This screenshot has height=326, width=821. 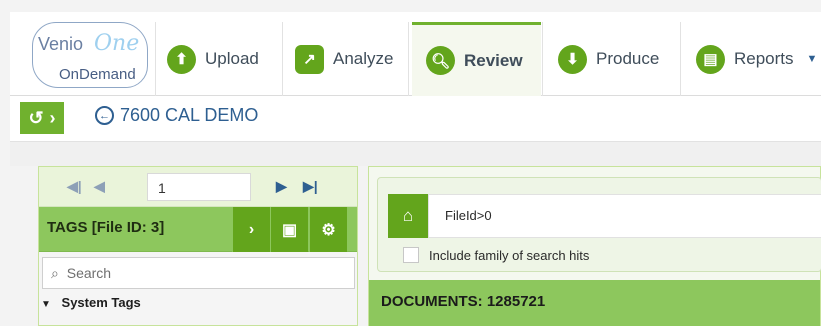 What do you see at coordinates (310, 186) in the screenshot?
I see `last-page-icon: ▶|` at bounding box center [310, 186].